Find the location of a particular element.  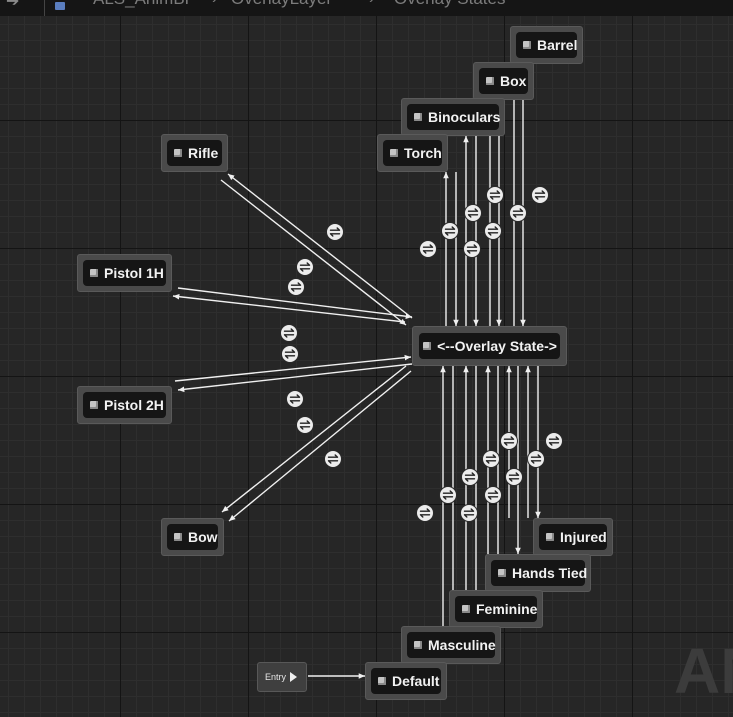

state-label: Rifle is located at coordinates (203, 153).